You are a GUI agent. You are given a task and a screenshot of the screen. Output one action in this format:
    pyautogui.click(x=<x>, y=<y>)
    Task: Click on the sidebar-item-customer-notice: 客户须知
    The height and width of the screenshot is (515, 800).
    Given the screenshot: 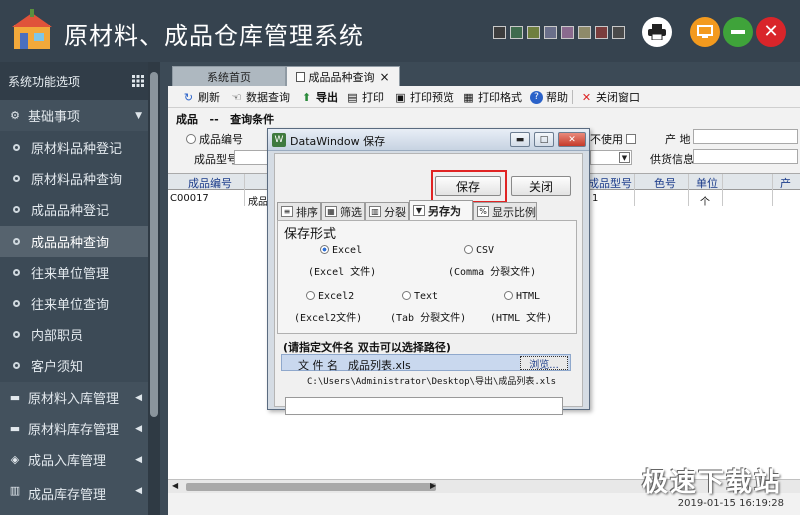 What is the action you would take?
    pyautogui.click(x=74, y=365)
    